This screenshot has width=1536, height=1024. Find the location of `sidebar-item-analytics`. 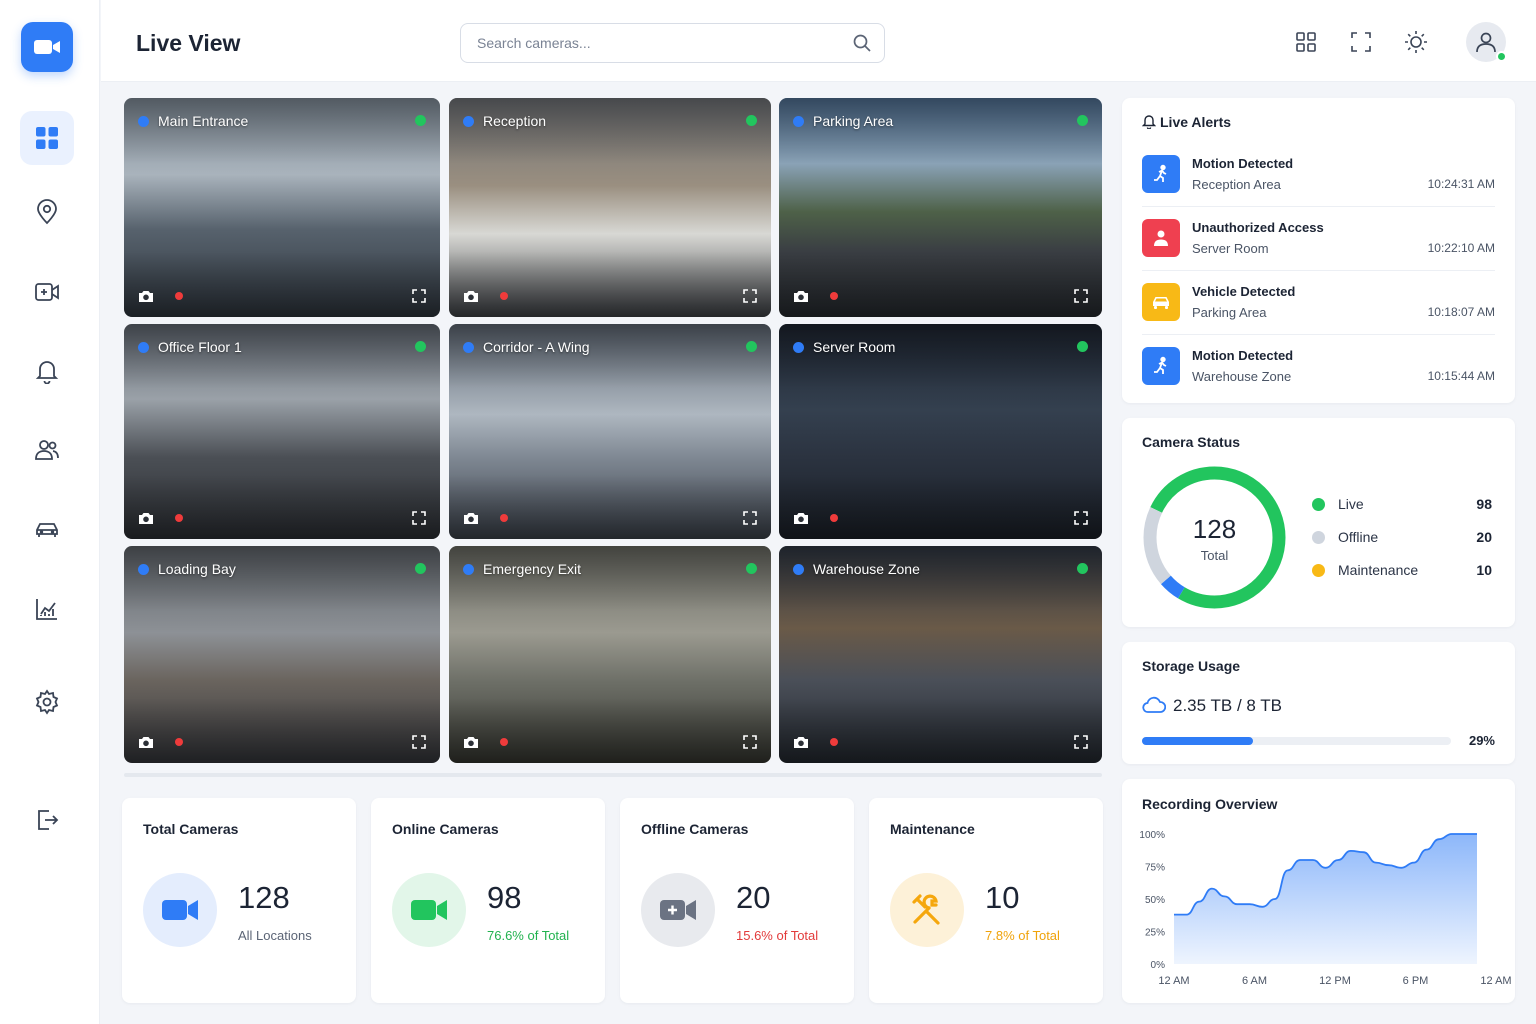

sidebar-item-analytics is located at coordinates (47, 609).